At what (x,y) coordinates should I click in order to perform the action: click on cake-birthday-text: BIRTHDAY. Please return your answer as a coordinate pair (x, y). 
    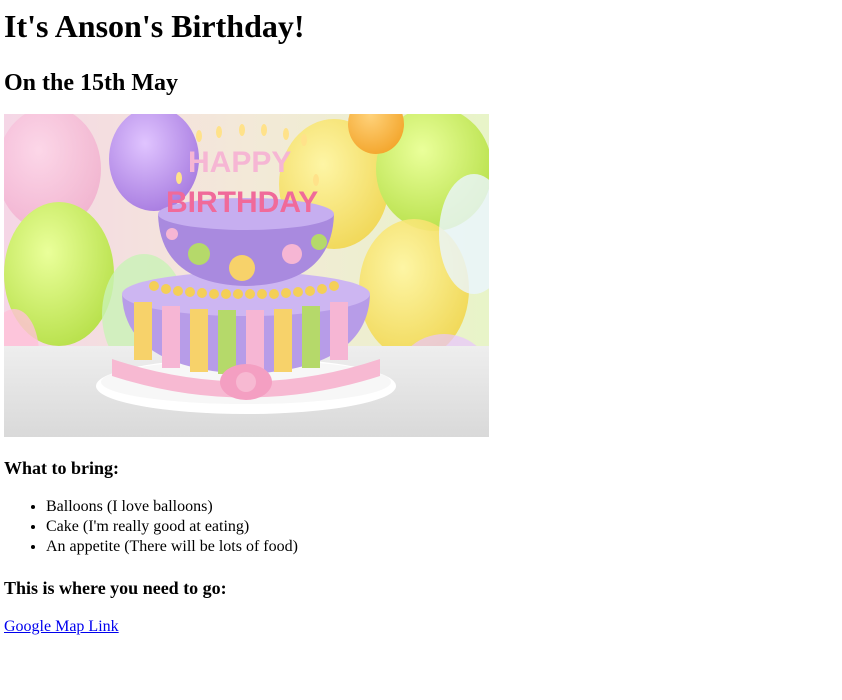
    Looking at the image, I should click on (242, 202).